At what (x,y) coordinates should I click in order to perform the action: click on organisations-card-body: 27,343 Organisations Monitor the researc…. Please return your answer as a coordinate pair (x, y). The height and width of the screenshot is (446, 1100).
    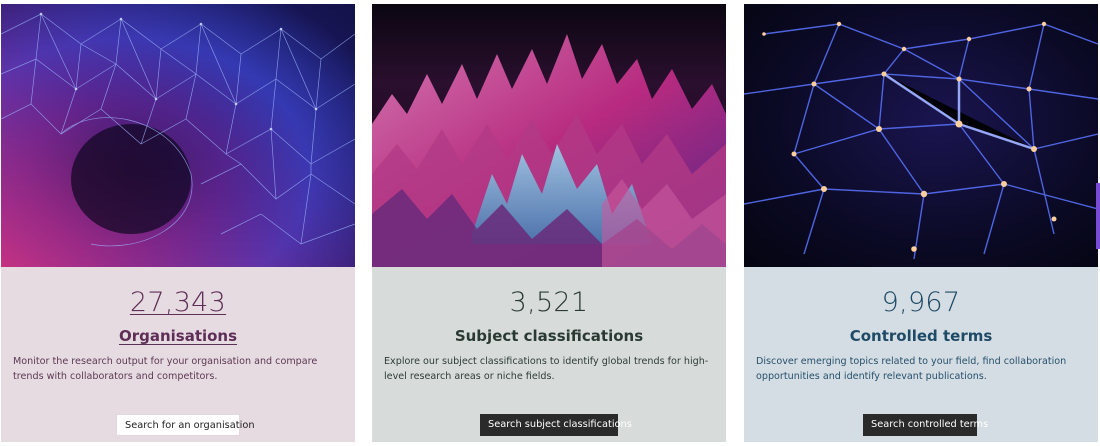
    Looking at the image, I should click on (178, 354).